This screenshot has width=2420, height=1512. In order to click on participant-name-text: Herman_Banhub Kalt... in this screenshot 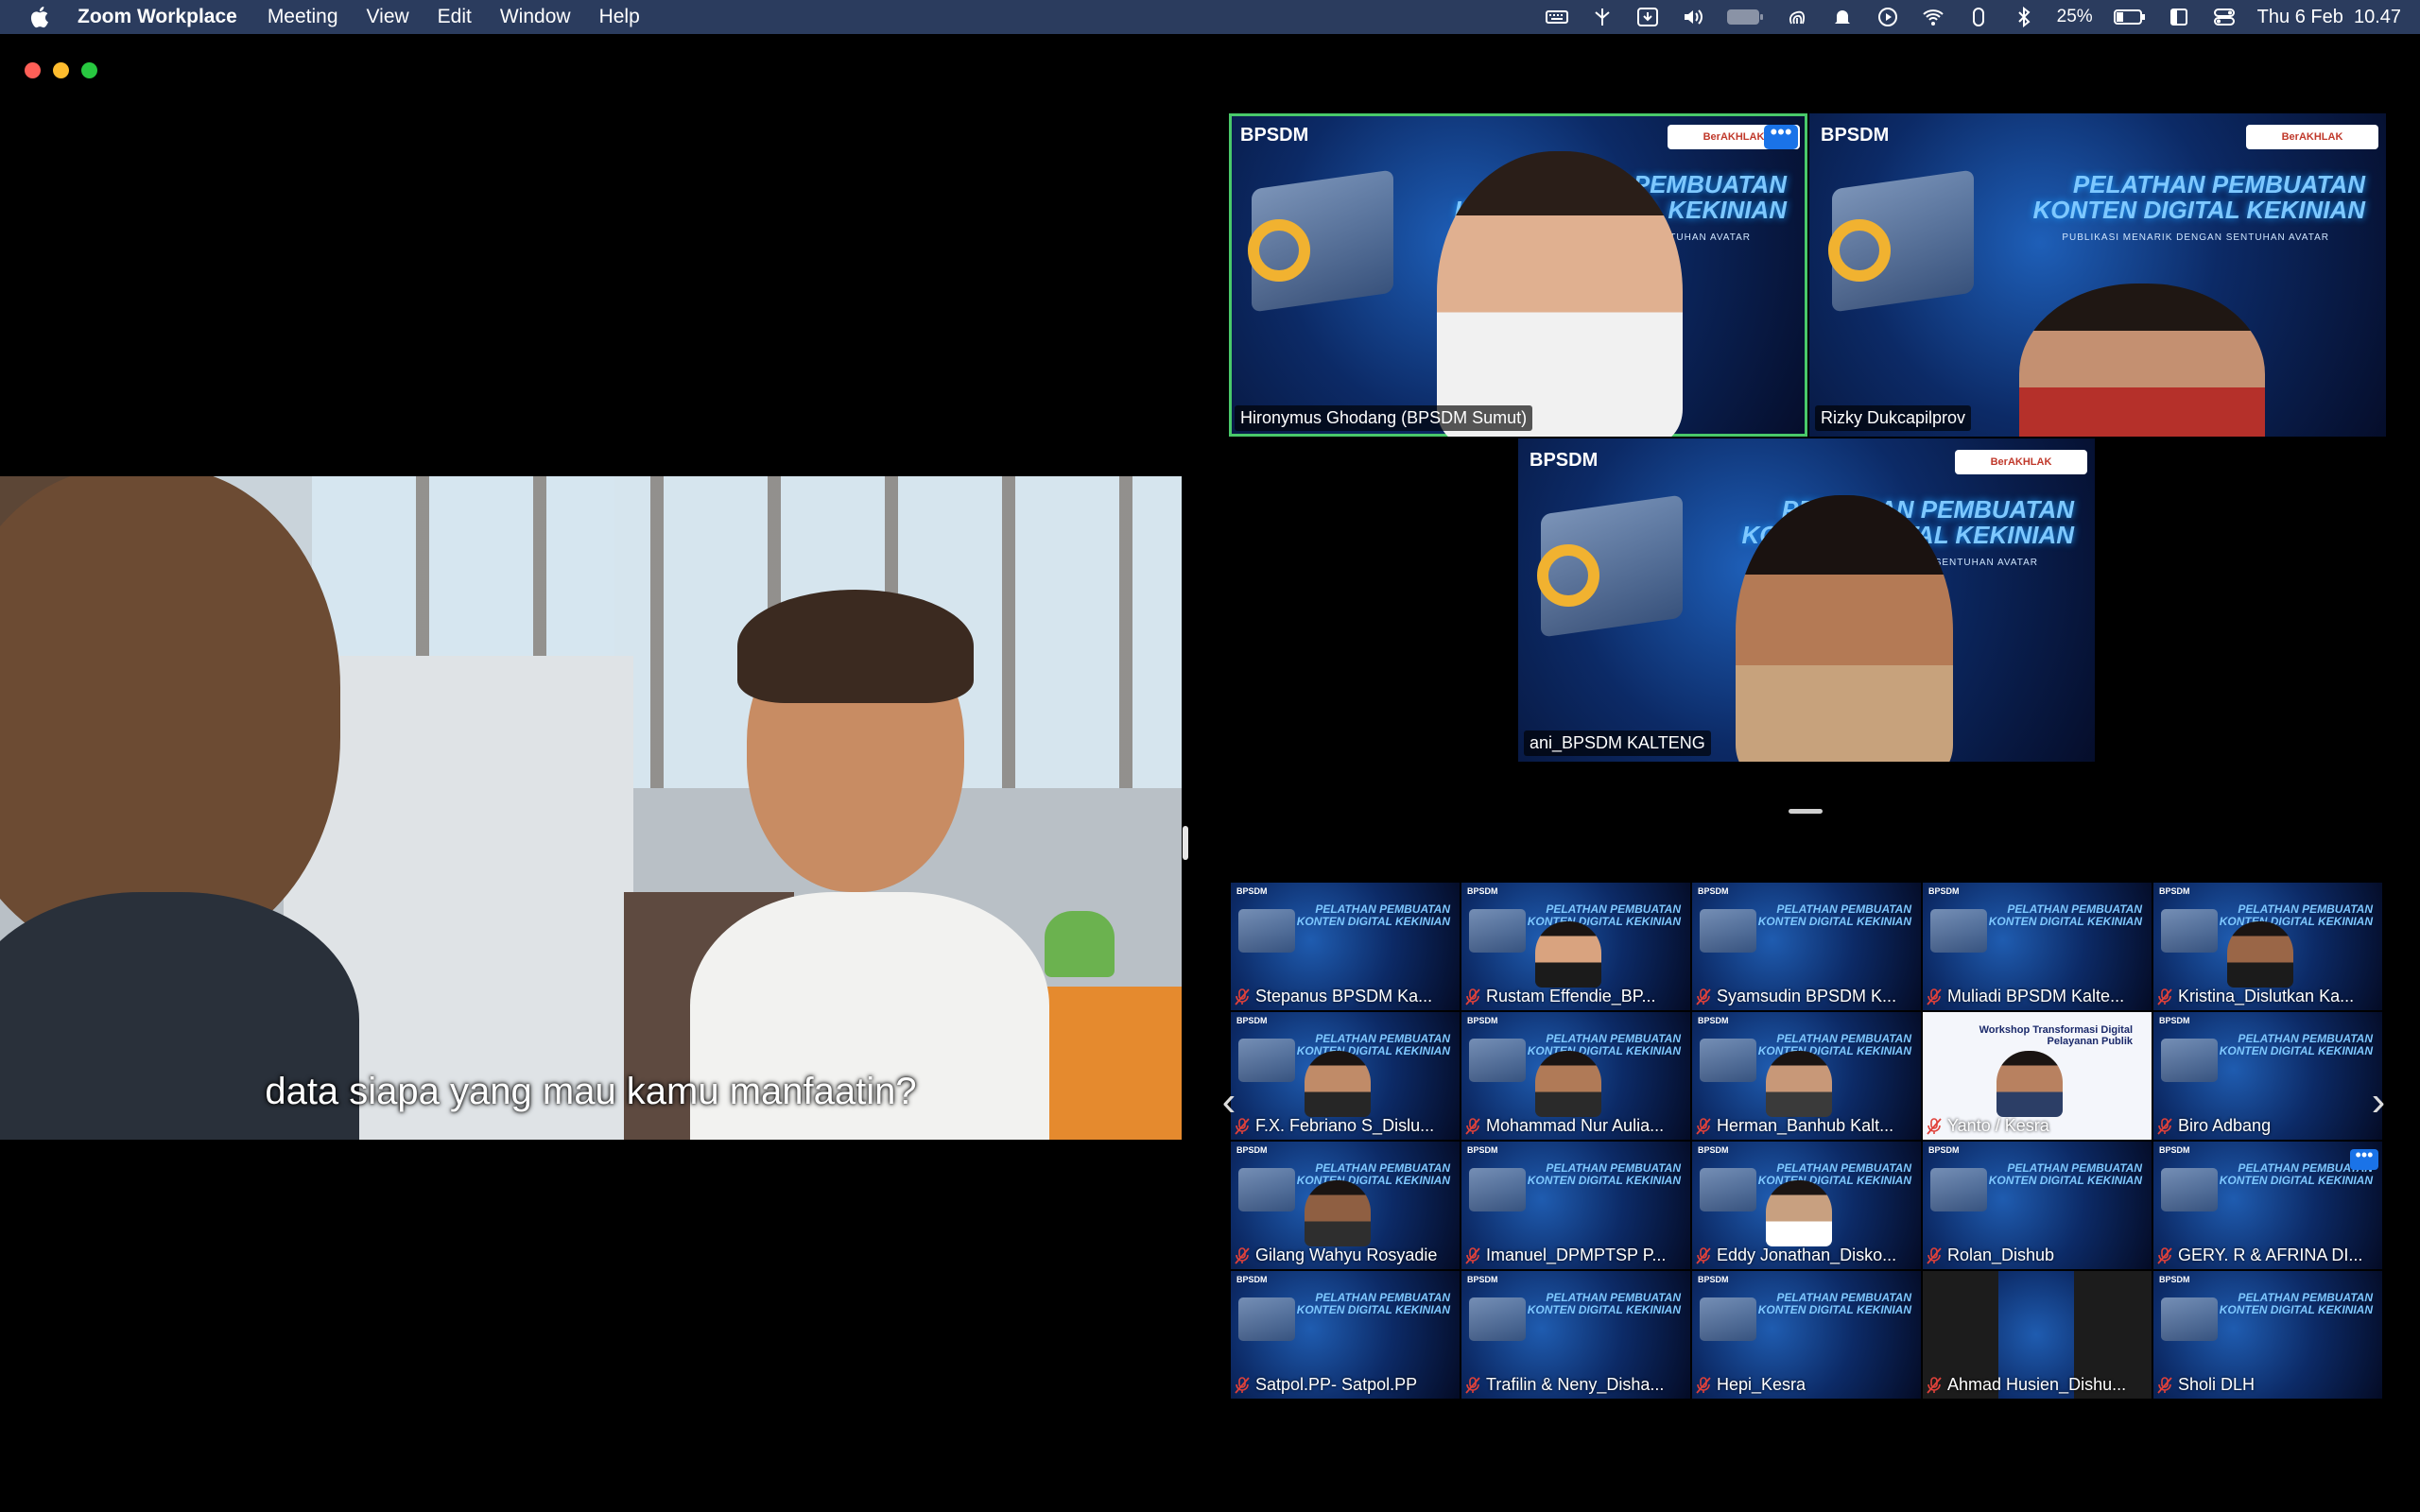, I will do `click(1805, 1125)`.